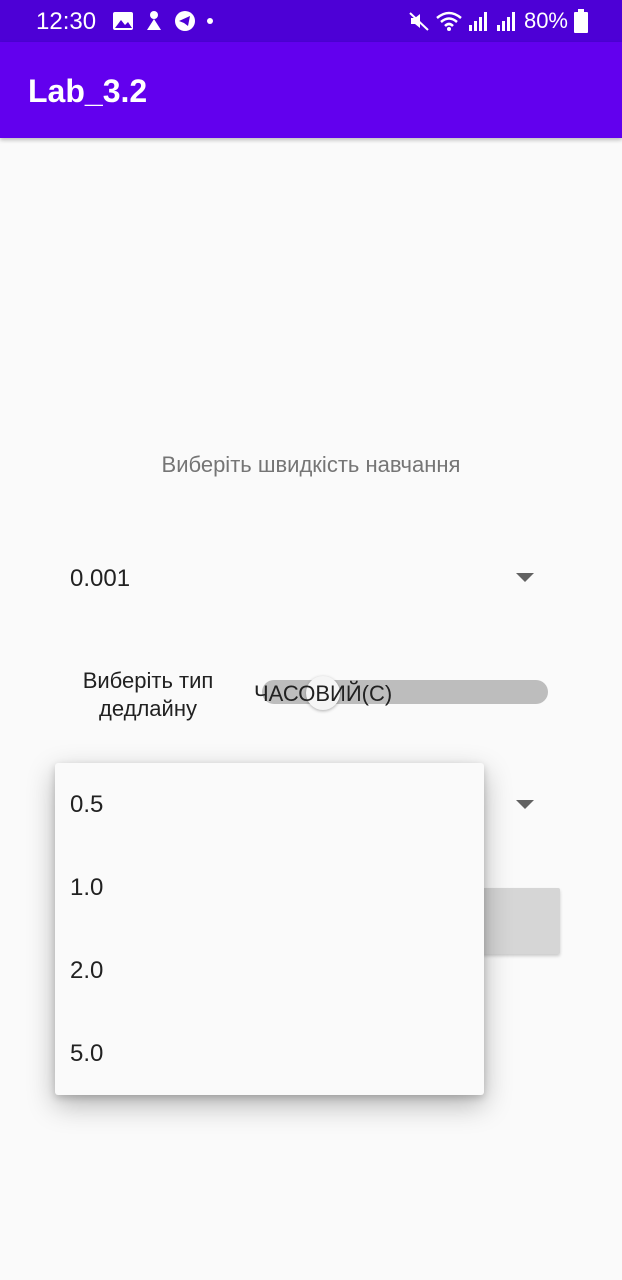  What do you see at coordinates (521, 921) in the screenshot?
I see `action-button` at bounding box center [521, 921].